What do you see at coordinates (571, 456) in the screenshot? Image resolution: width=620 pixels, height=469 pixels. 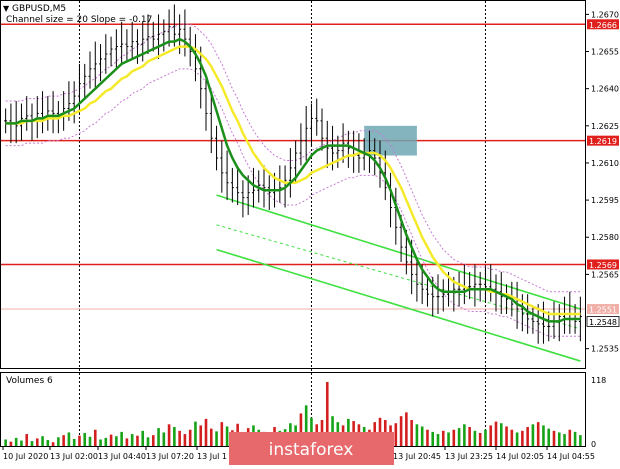 I see `x-tick-label-8: 14 Jul 04:55` at bounding box center [571, 456].